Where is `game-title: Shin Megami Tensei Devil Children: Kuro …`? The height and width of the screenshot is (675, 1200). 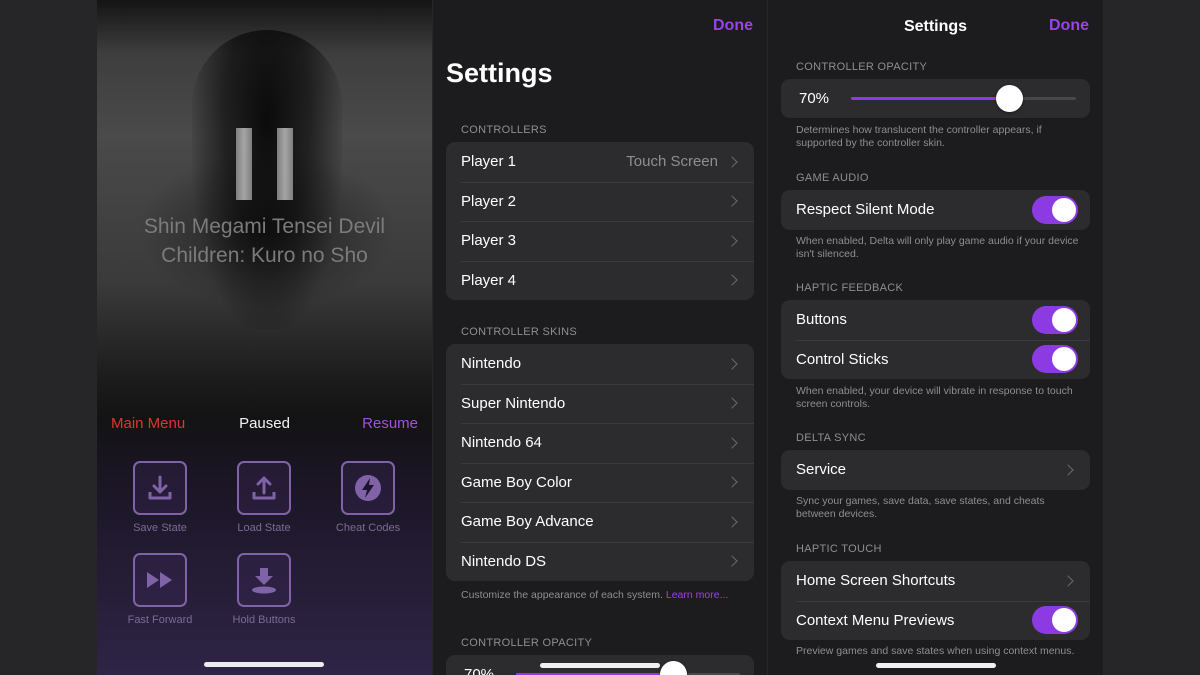 game-title: Shin Megami Tensei Devil Children: Kuro … is located at coordinates (264, 241).